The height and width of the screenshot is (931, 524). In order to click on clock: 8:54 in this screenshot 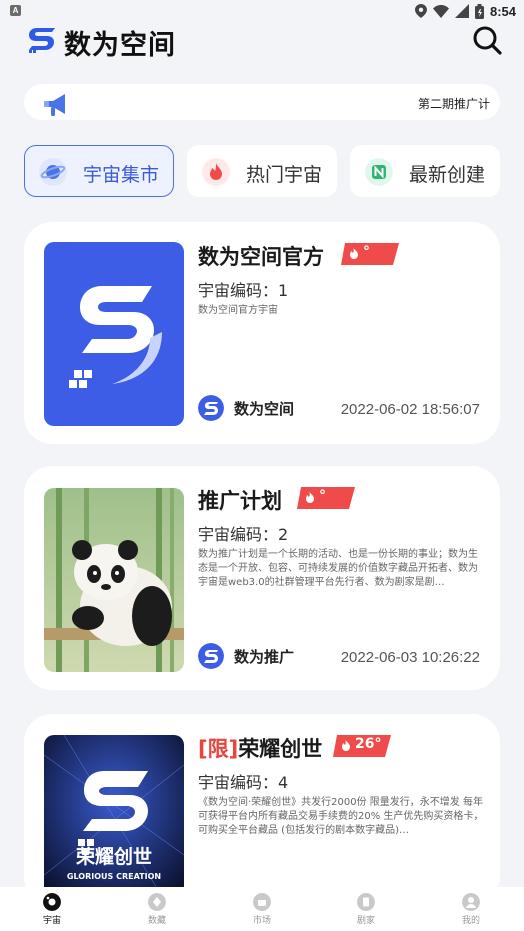, I will do `click(502, 11)`.